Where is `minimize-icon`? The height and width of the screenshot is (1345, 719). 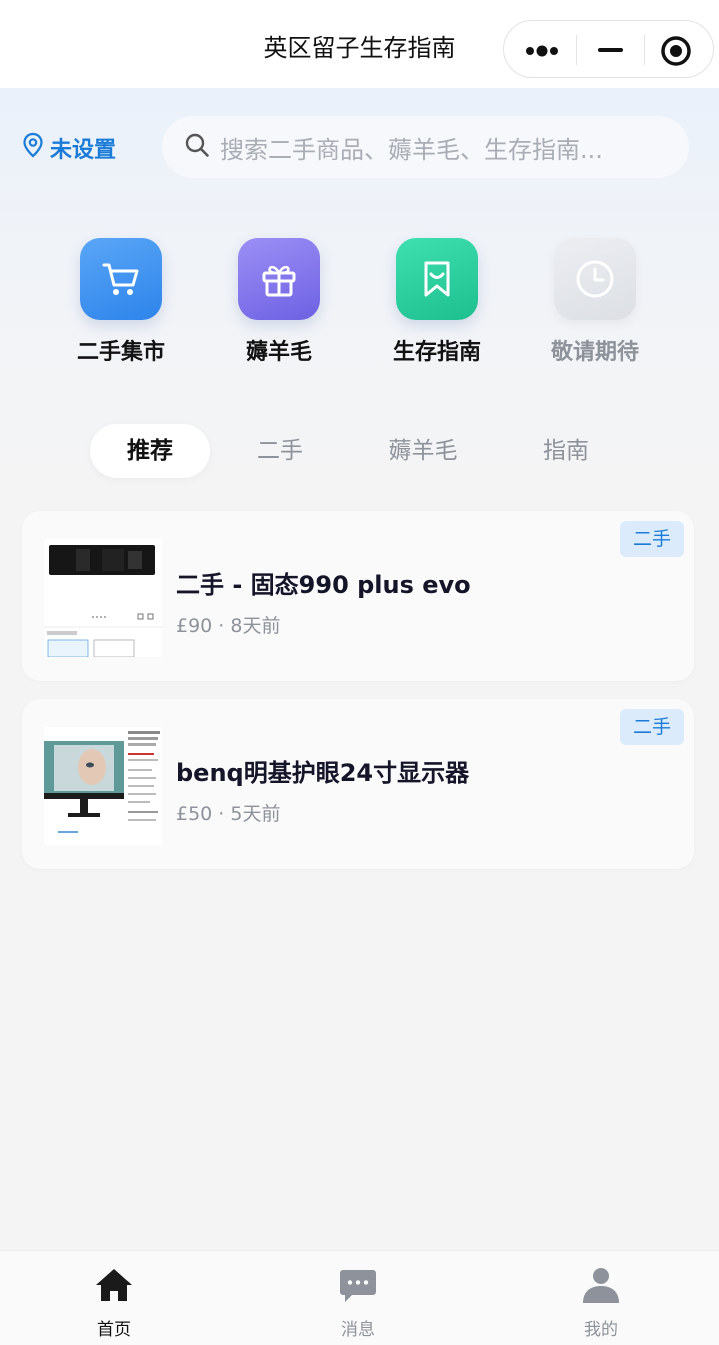
minimize-icon is located at coordinates (610, 50).